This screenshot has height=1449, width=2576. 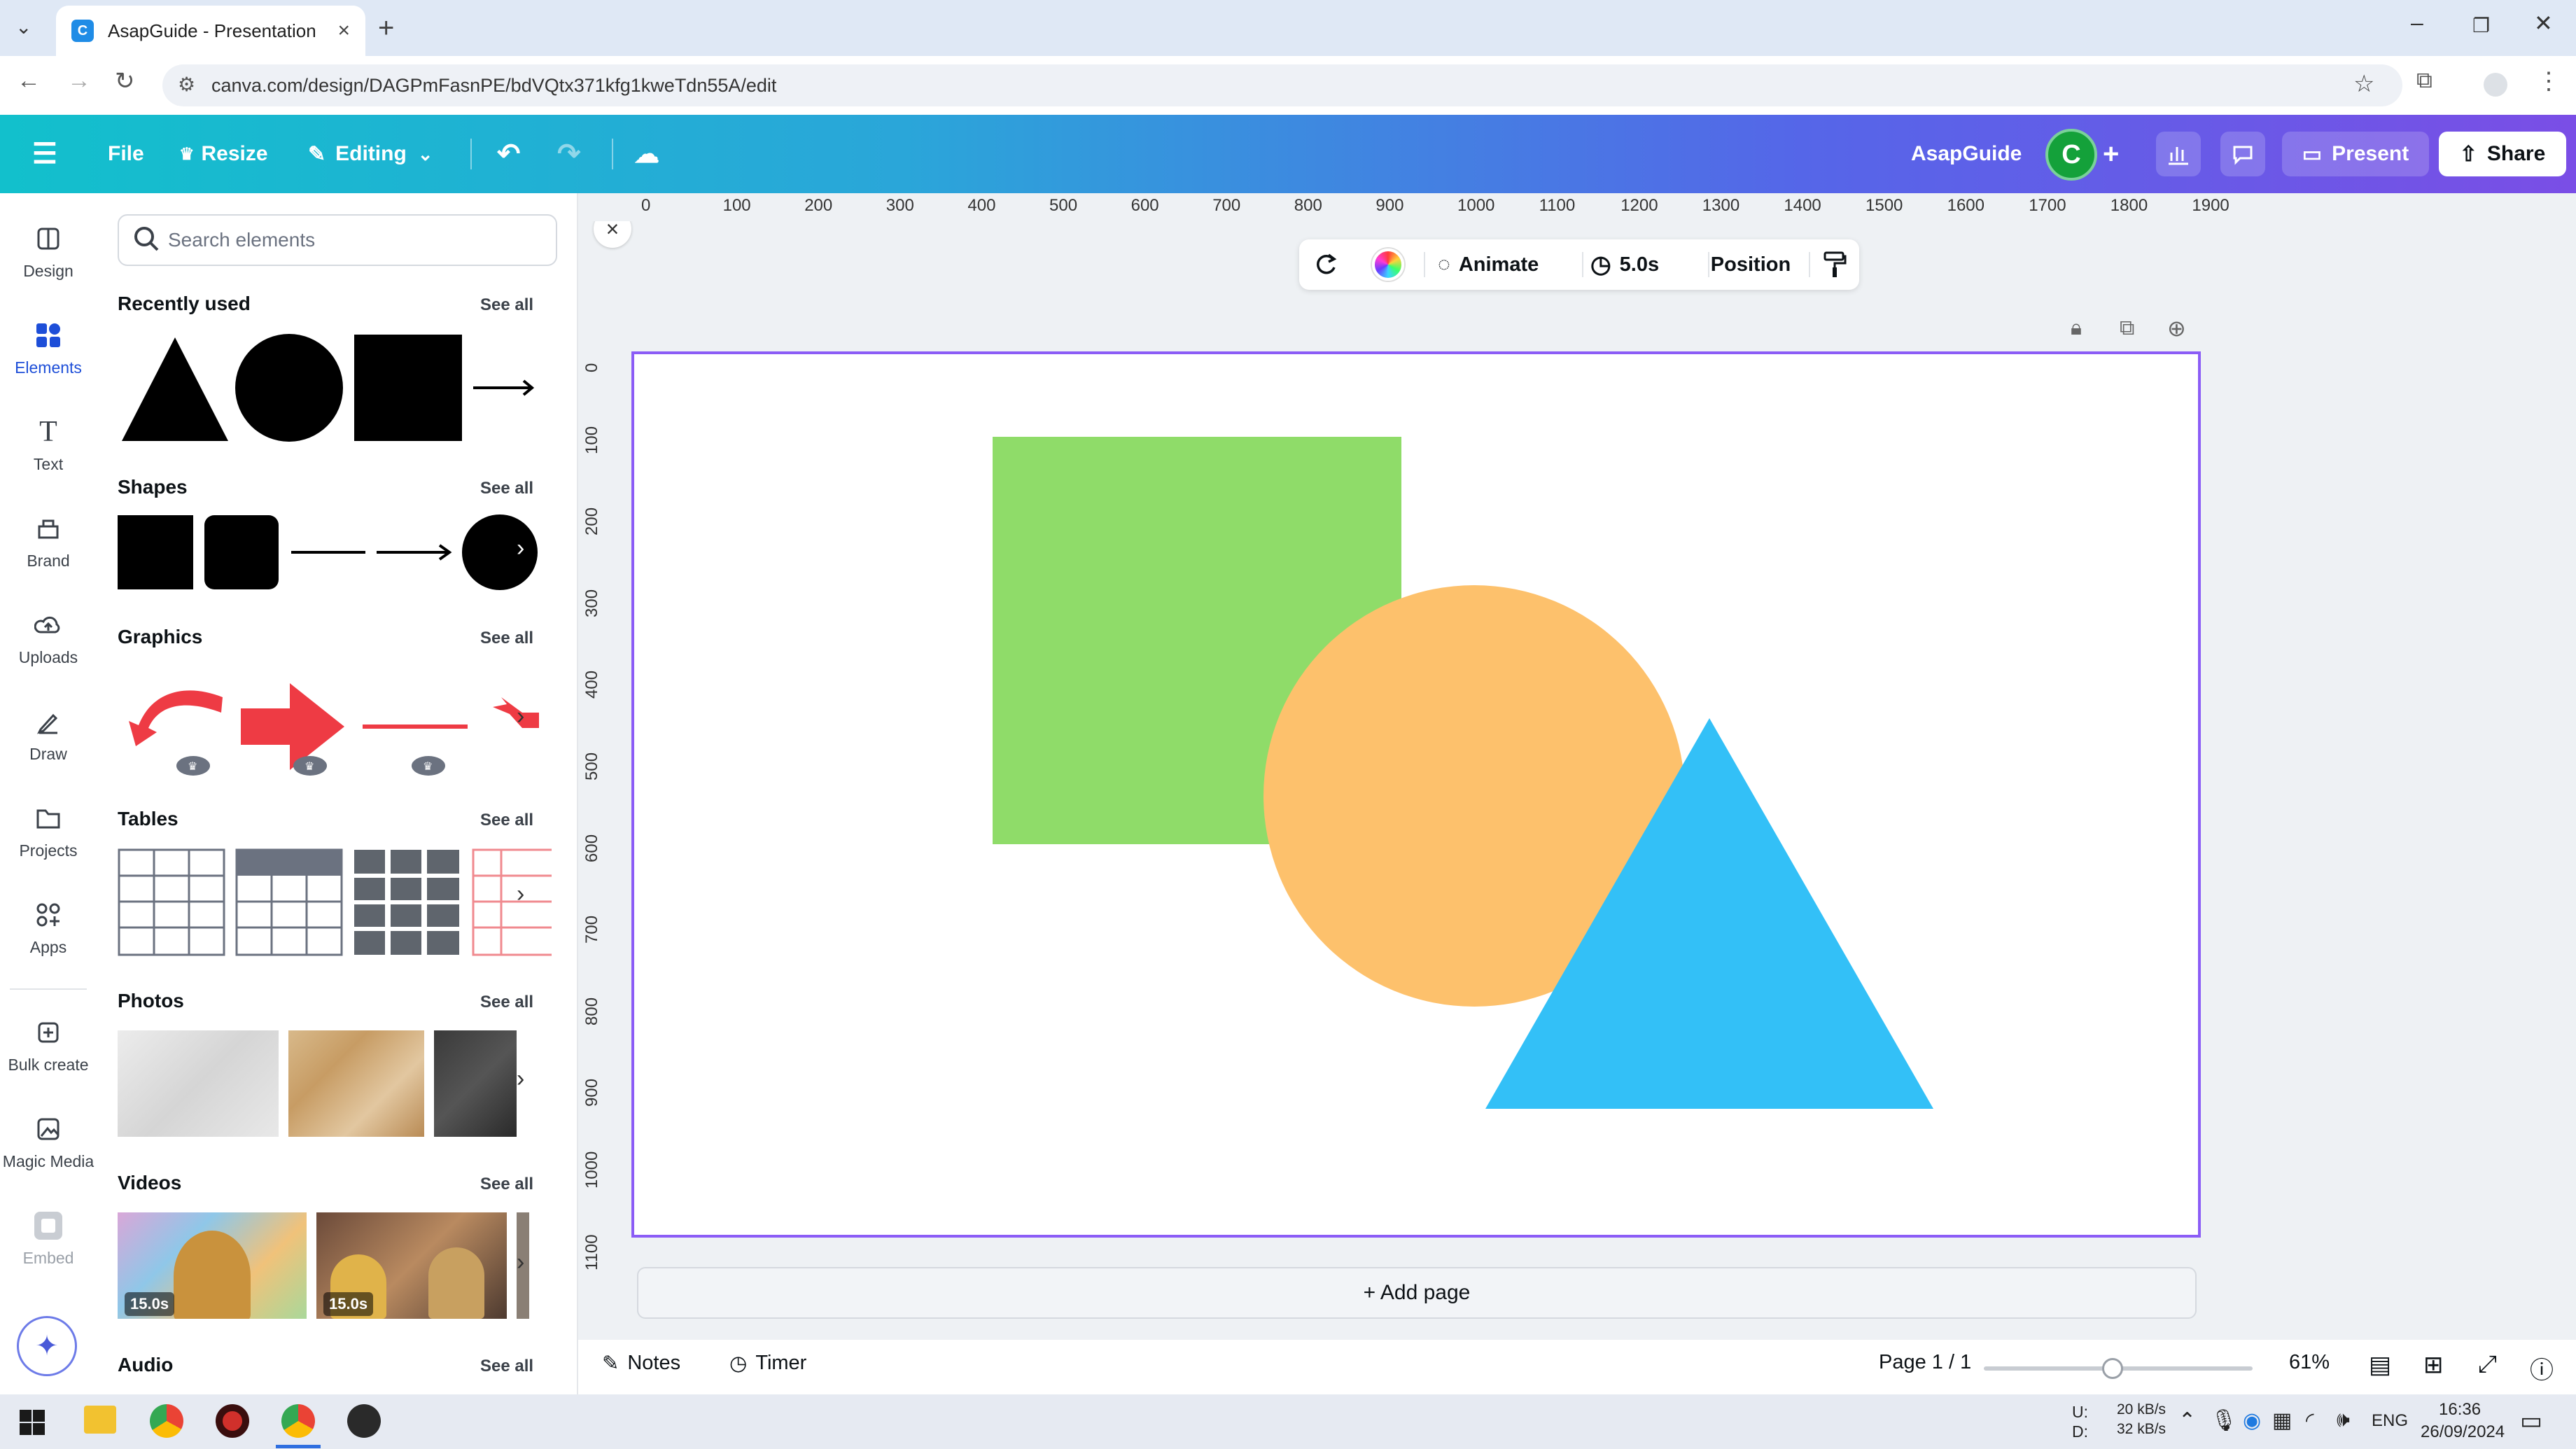 What do you see at coordinates (506, 820) in the screenshot?
I see `see-all-tables: See all` at bounding box center [506, 820].